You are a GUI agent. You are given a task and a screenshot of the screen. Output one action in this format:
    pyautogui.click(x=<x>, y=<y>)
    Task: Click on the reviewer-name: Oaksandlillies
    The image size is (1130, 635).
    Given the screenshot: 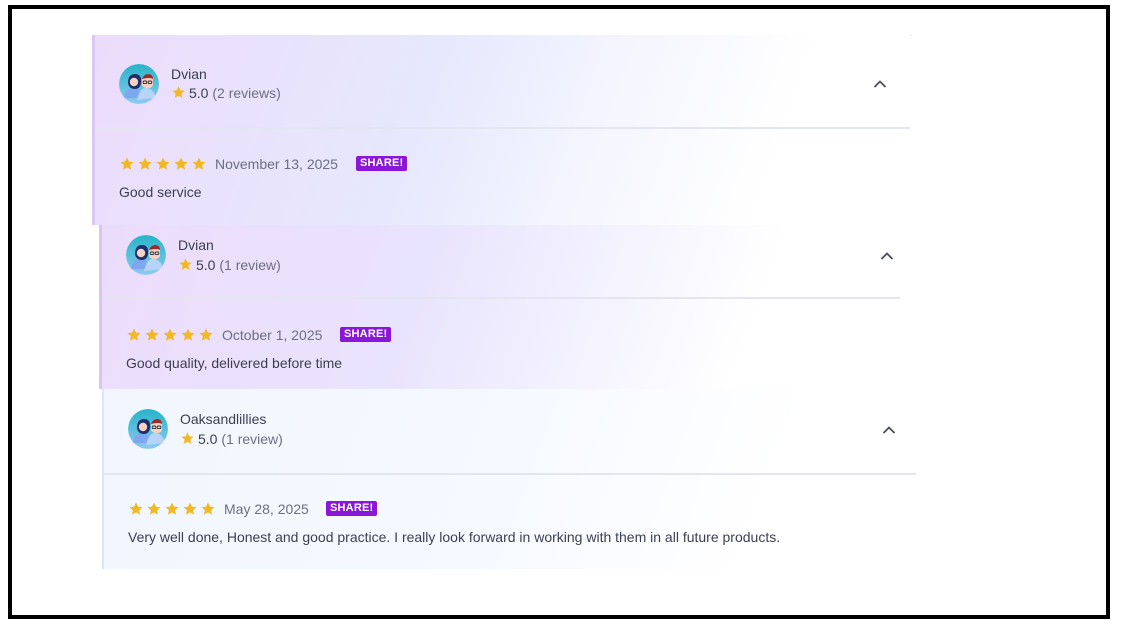 What is the action you would take?
    pyautogui.click(x=223, y=419)
    